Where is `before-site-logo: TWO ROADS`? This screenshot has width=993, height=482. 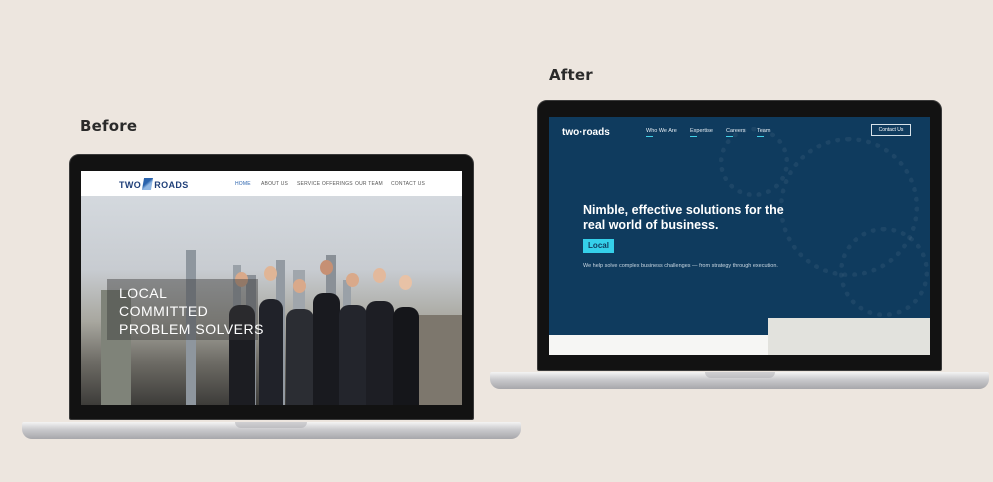
before-site-logo: TWO ROADS is located at coordinates (154, 184).